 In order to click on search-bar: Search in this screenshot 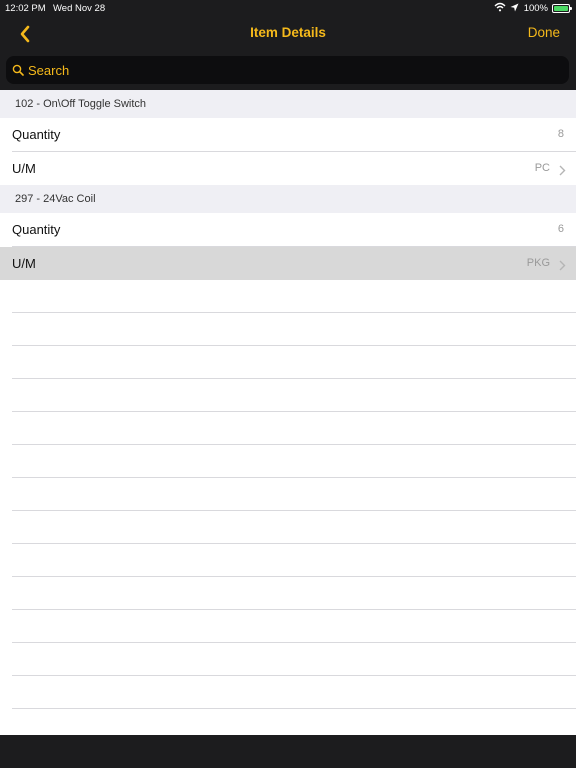, I will do `click(288, 72)`.